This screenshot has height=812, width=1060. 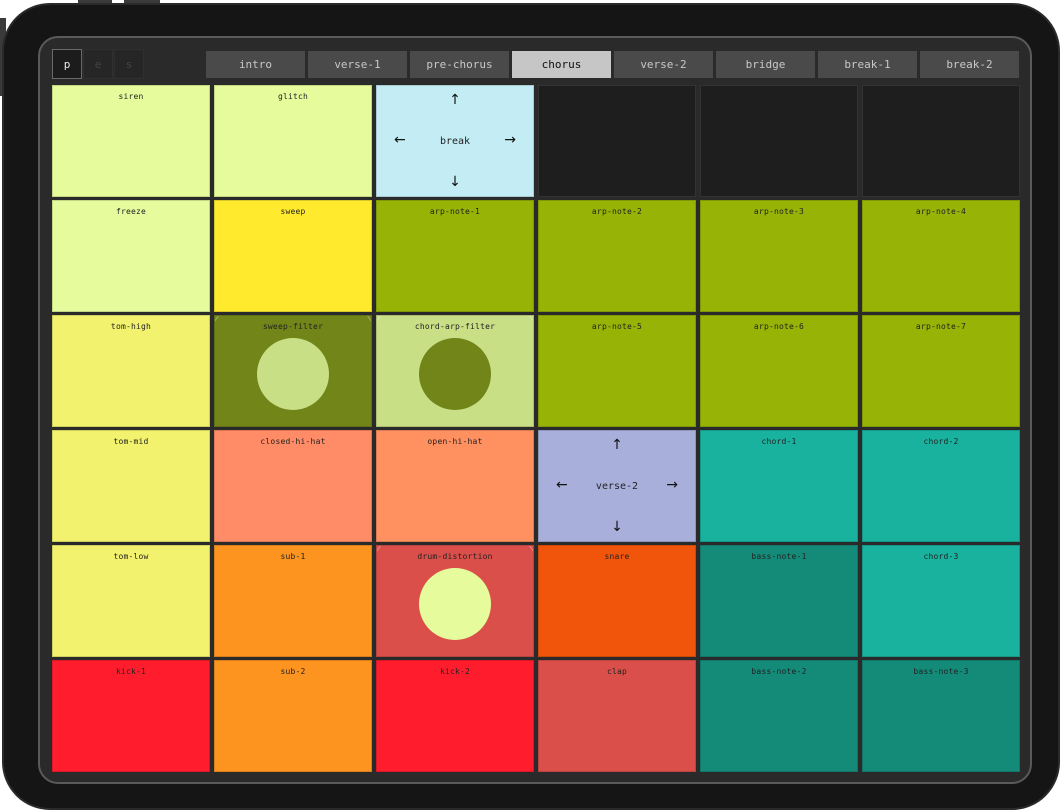 What do you see at coordinates (617, 556) in the screenshot?
I see `pad-label: snare` at bounding box center [617, 556].